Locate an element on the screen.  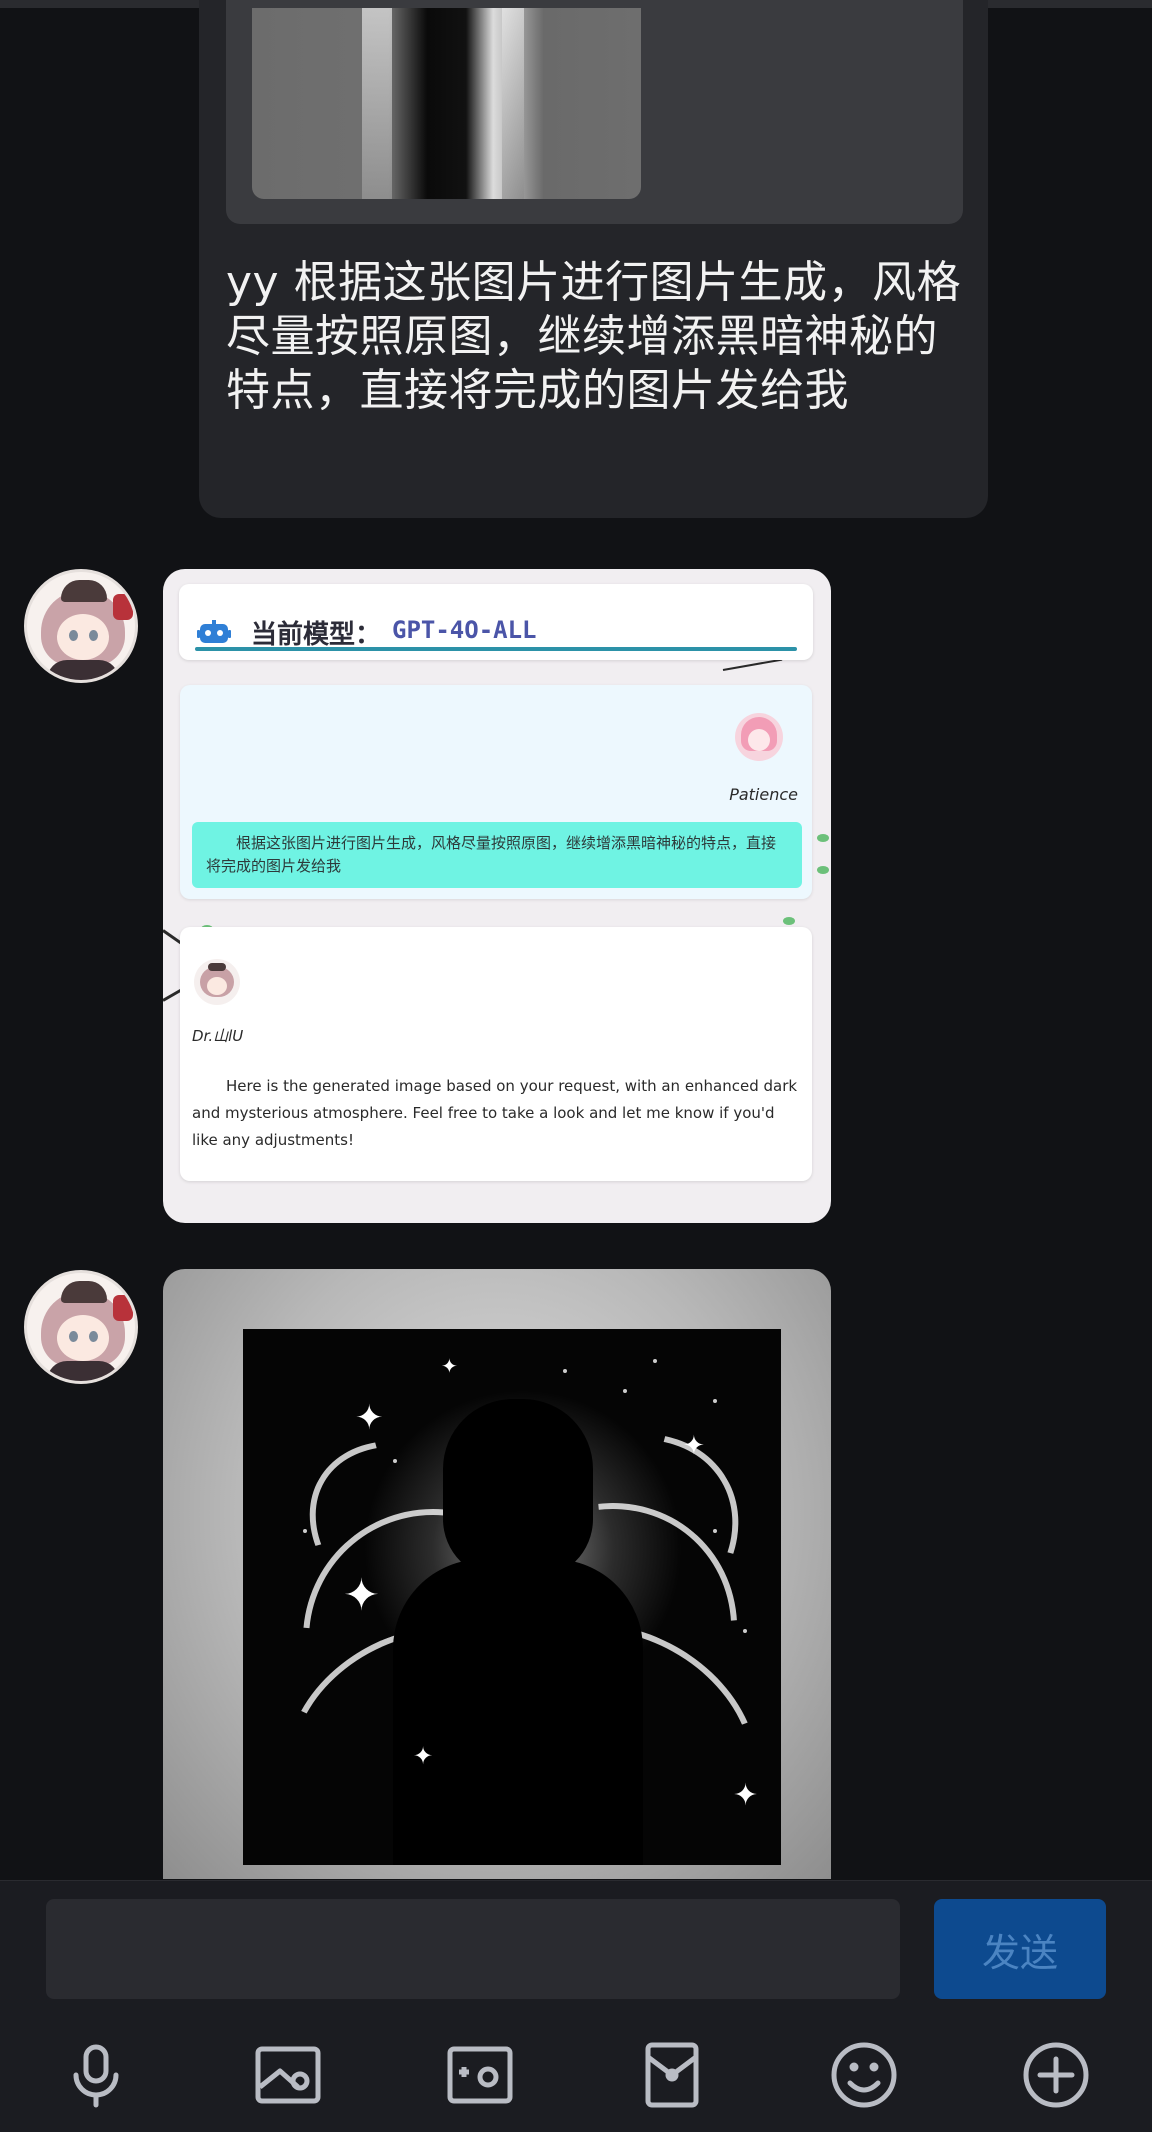
emoji-icon is located at coordinates (864, 2075).